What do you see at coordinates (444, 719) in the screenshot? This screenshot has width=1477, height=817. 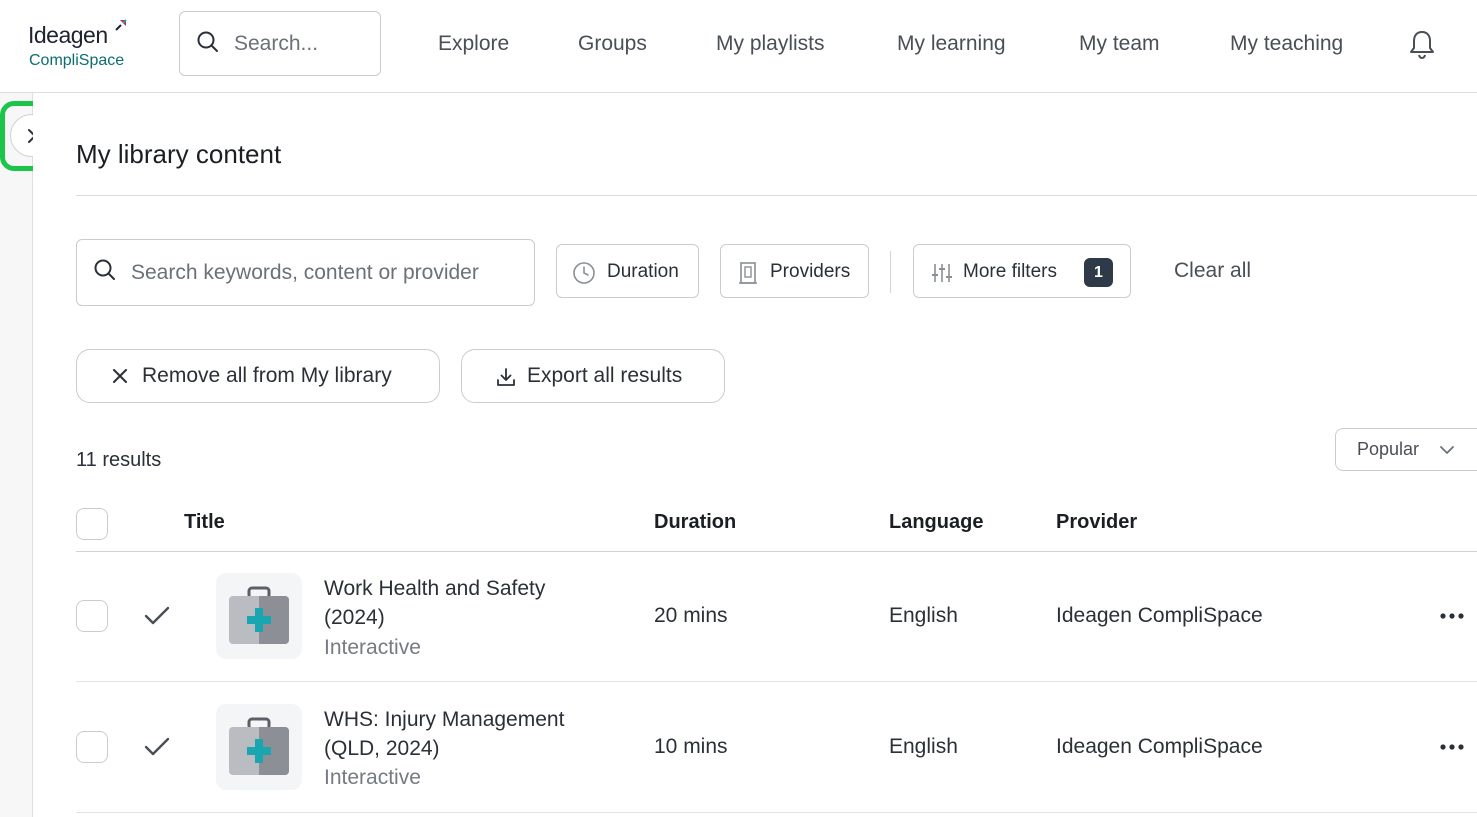 I see `row-title-line: WHS: Injury Management` at bounding box center [444, 719].